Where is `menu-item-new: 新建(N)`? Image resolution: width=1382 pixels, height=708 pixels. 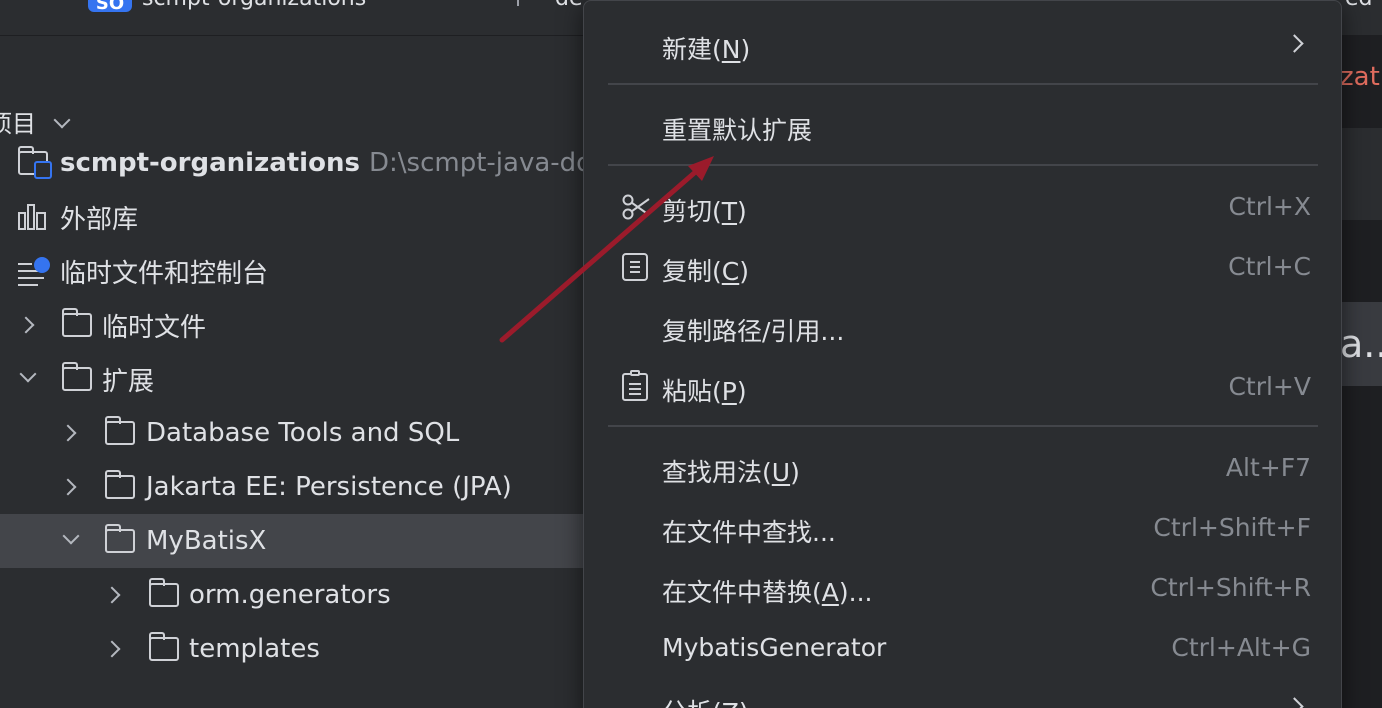
menu-item-new: 新建(N) is located at coordinates (962, 45).